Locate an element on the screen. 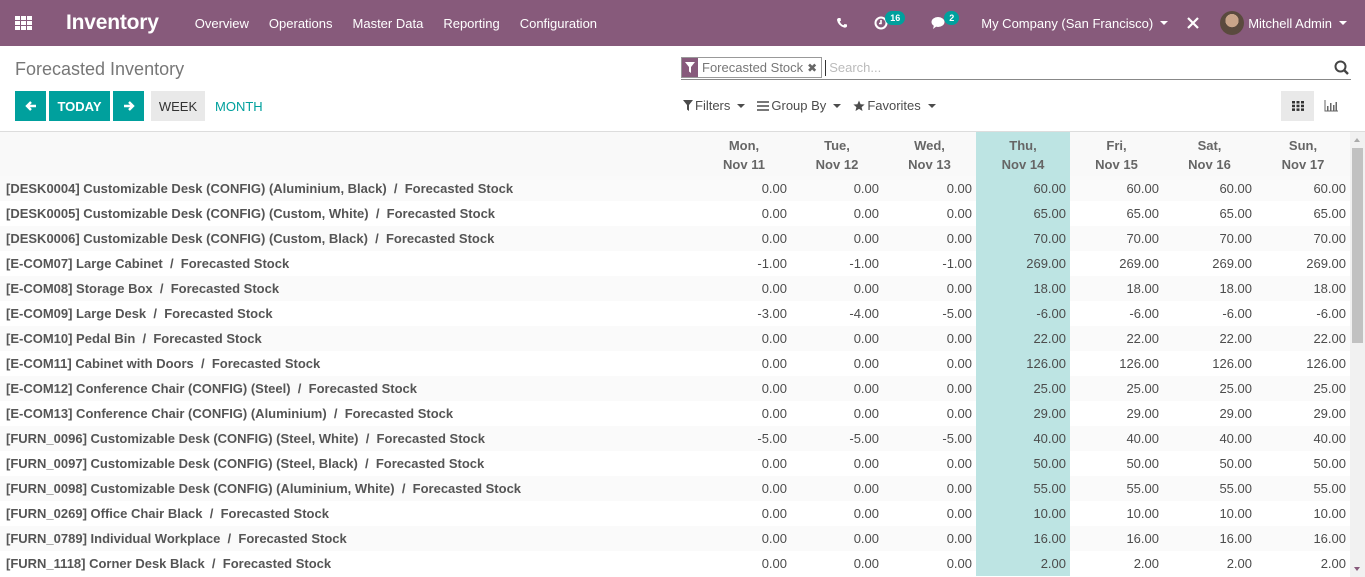 This screenshot has height=577, width=1365. vertical-scrollbar is located at coordinates (1357, 354).